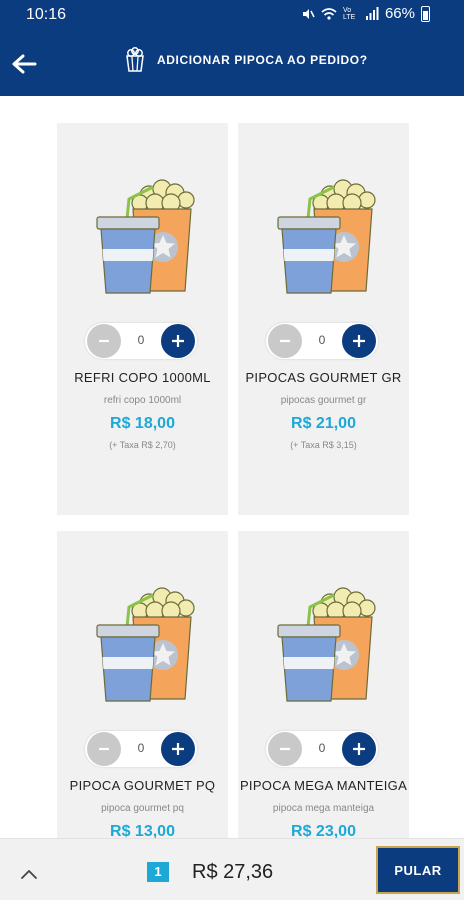 Image resolution: width=464 pixels, height=900 pixels. What do you see at coordinates (142, 377) in the screenshot?
I see `product-name: REFRI COPO 1000ML` at bounding box center [142, 377].